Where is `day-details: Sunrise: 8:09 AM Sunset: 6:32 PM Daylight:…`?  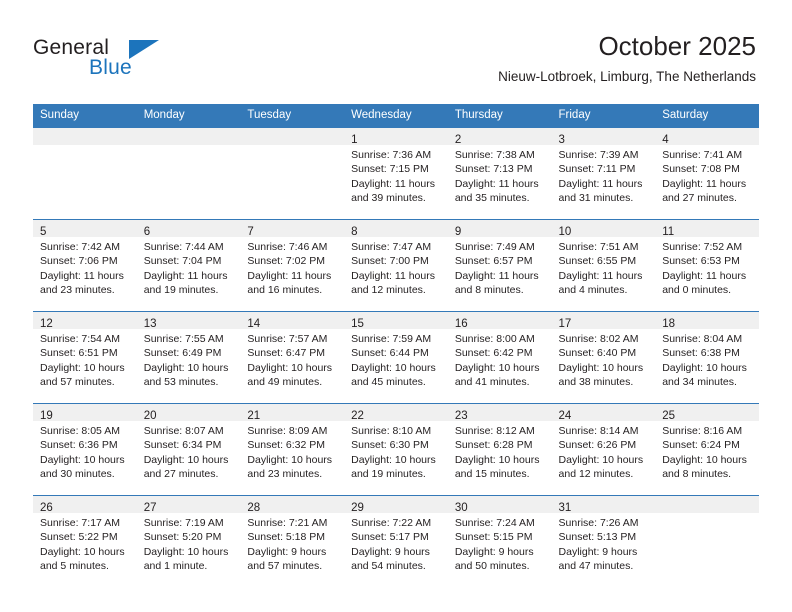 day-details: Sunrise: 8:09 AM Sunset: 6:32 PM Daylight:… is located at coordinates (292, 451).